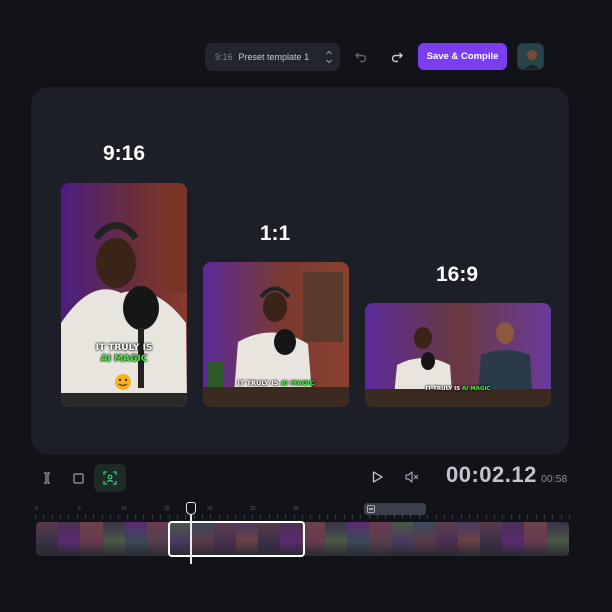 The height and width of the screenshot is (612, 612). Describe the element at coordinates (124, 153) in the screenshot. I see `format-label-9-16: 9:16` at that location.